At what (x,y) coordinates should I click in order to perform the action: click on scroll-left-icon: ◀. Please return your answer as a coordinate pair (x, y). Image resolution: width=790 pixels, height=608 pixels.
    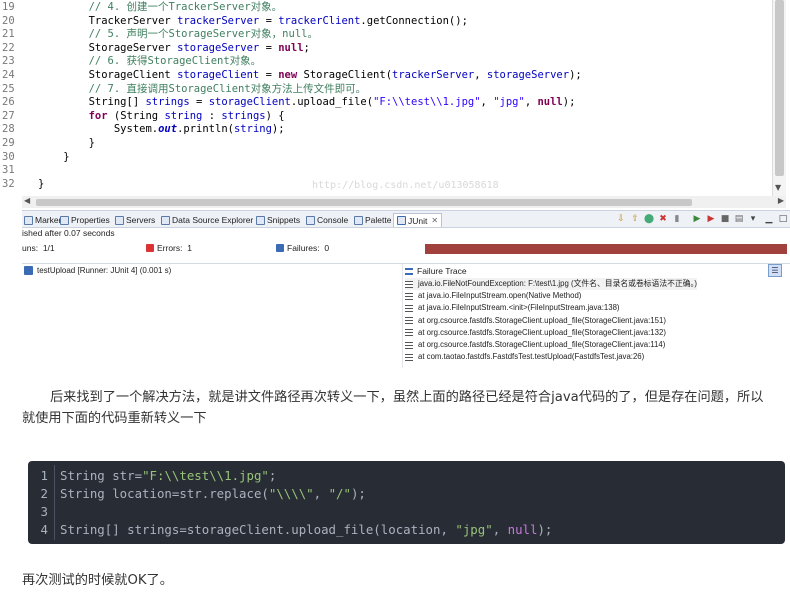
    Looking at the image, I should click on (27, 200).